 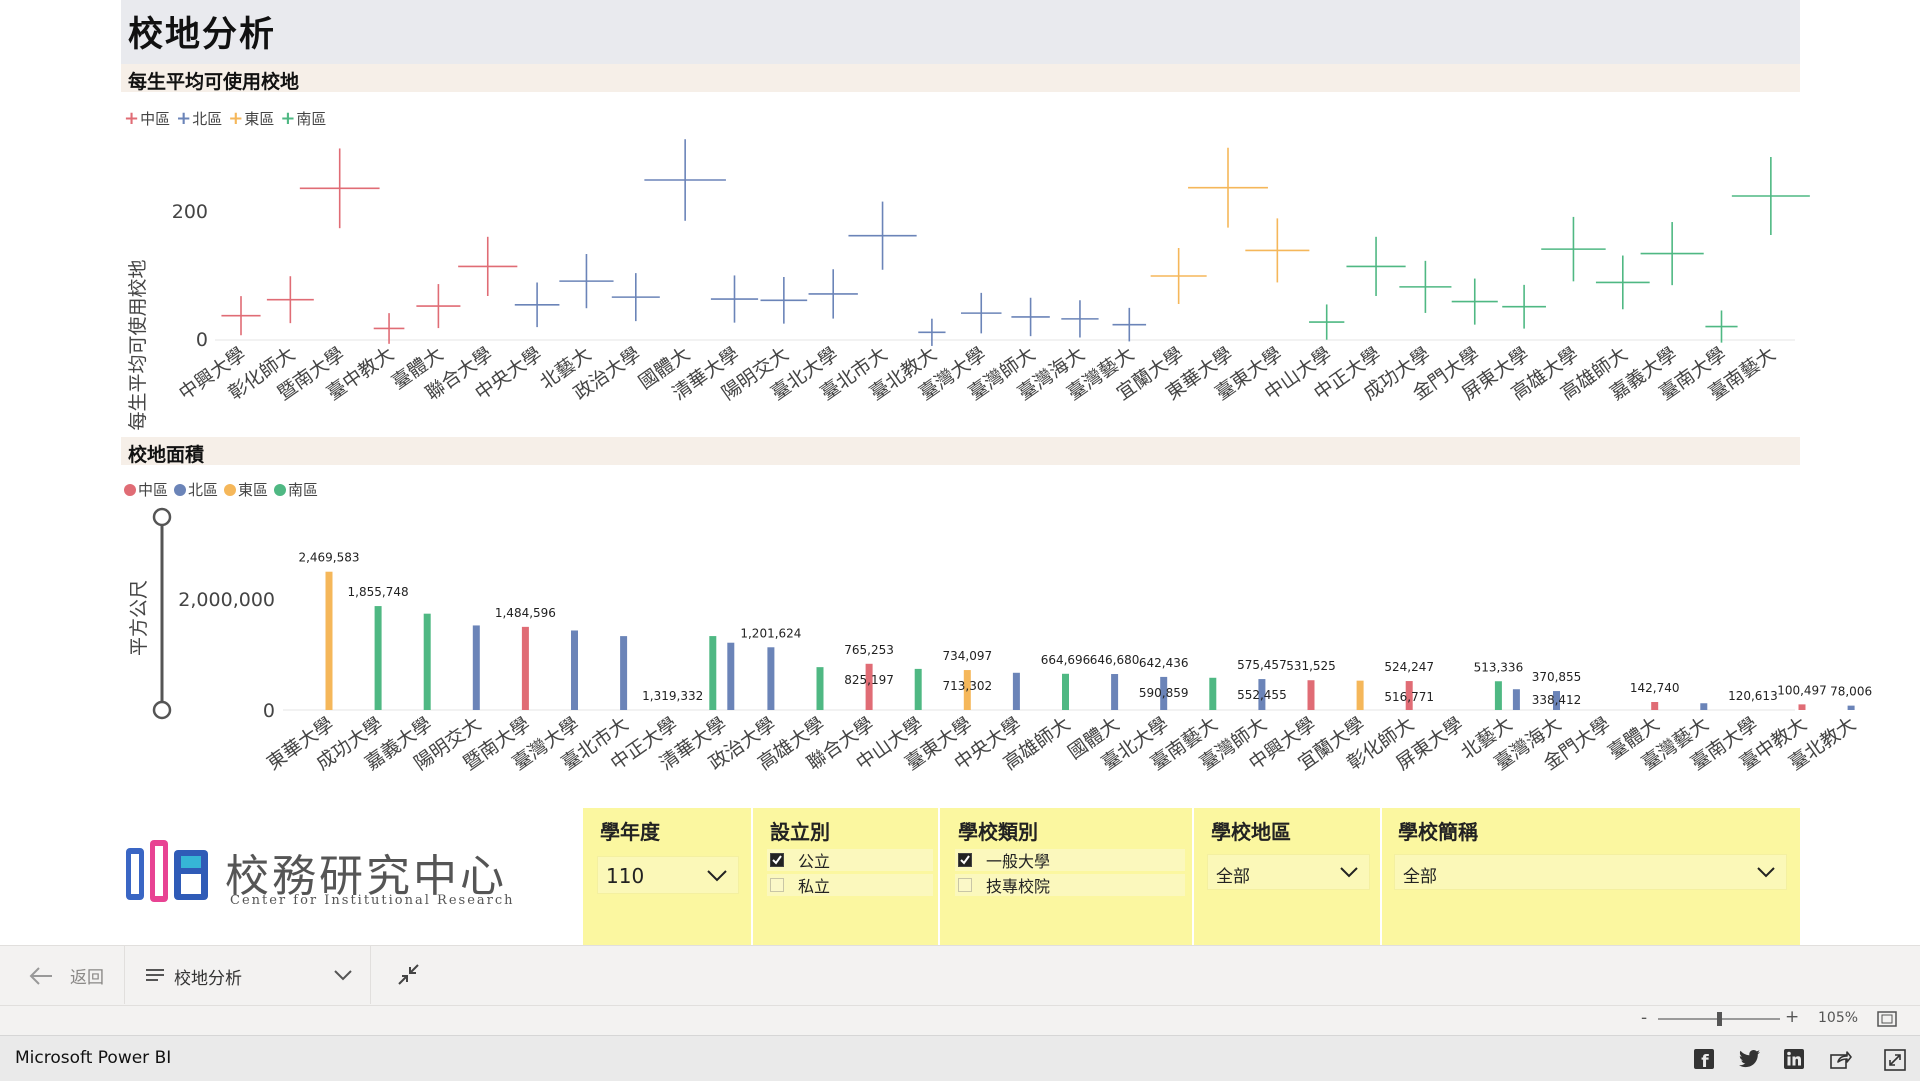 I want to click on fullscreen-button, so click(x=1895, y=1060).